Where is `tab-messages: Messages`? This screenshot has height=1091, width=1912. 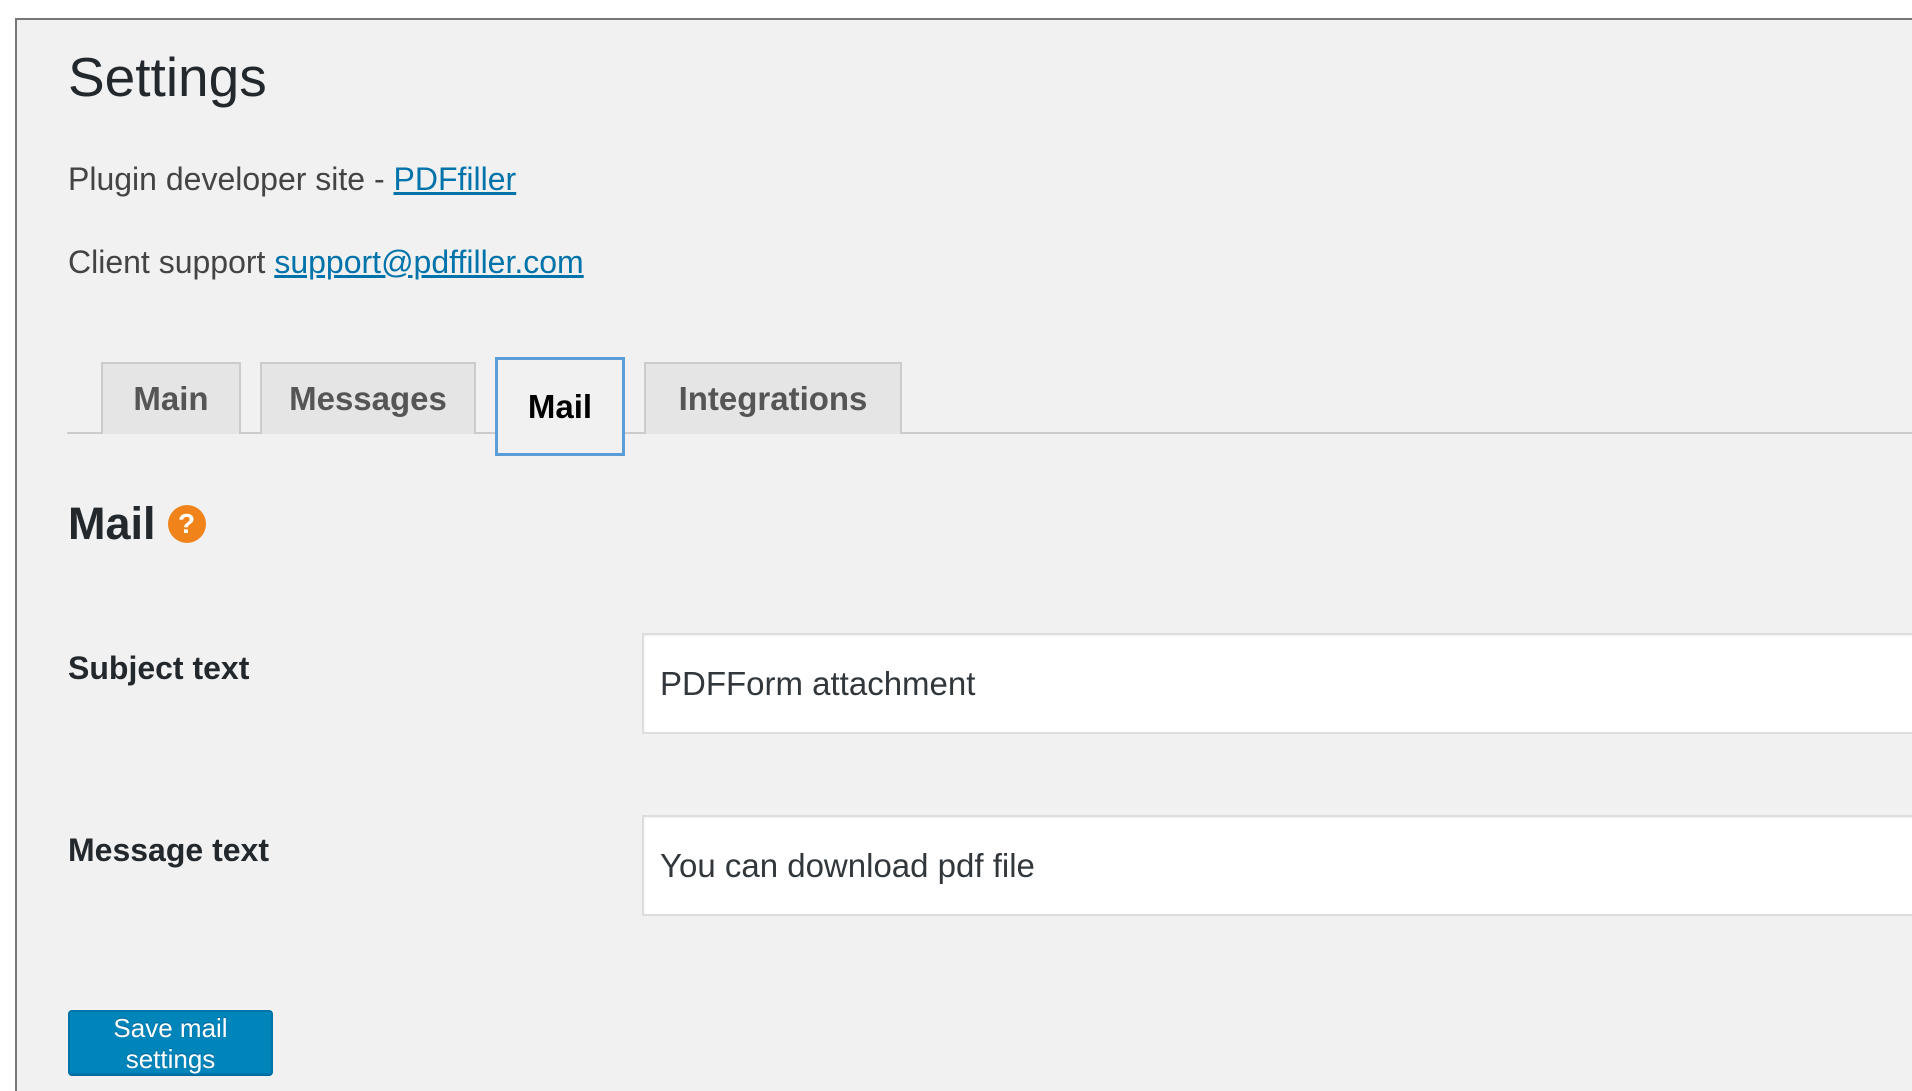 tab-messages: Messages is located at coordinates (368, 398).